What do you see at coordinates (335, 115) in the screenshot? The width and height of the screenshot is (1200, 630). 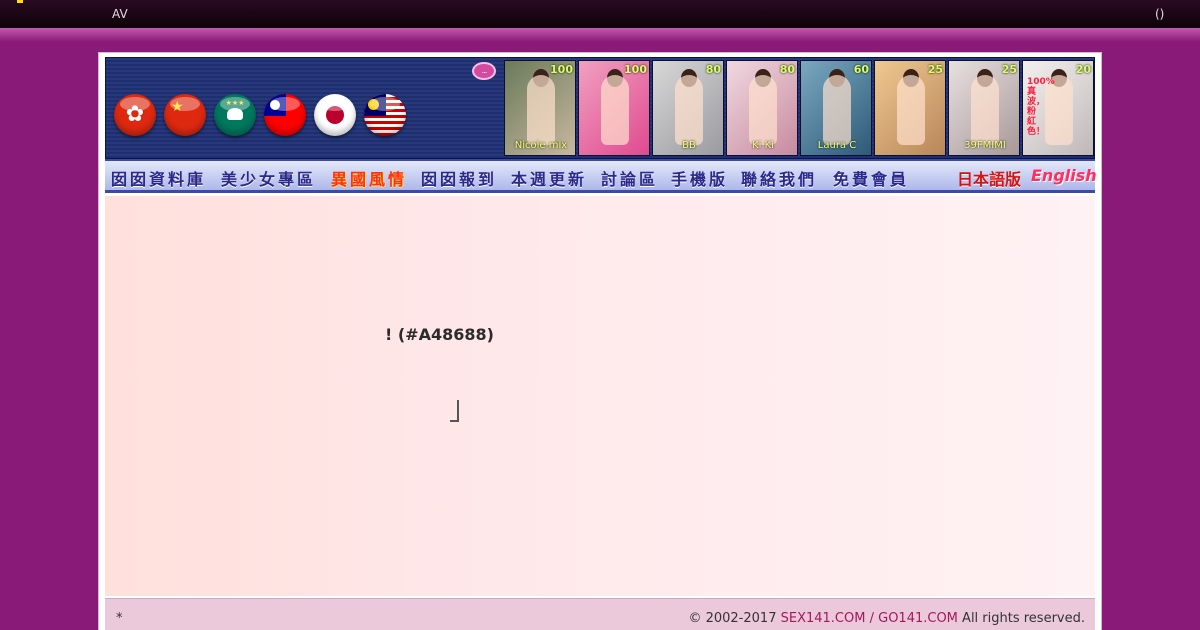 I see `japan-flag-icon` at bounding box center [335, 115].